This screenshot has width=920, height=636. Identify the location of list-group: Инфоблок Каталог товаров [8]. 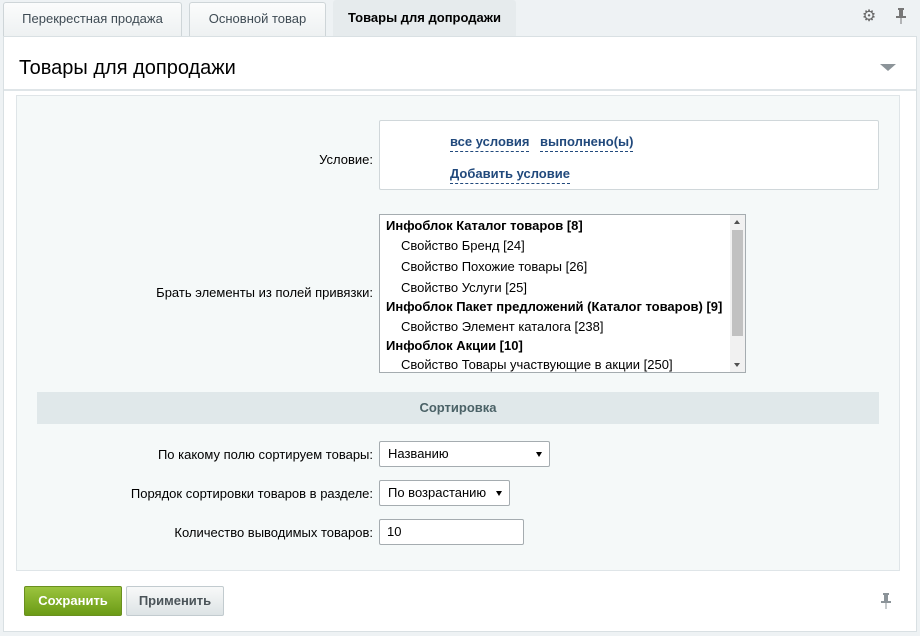
(484, 225).